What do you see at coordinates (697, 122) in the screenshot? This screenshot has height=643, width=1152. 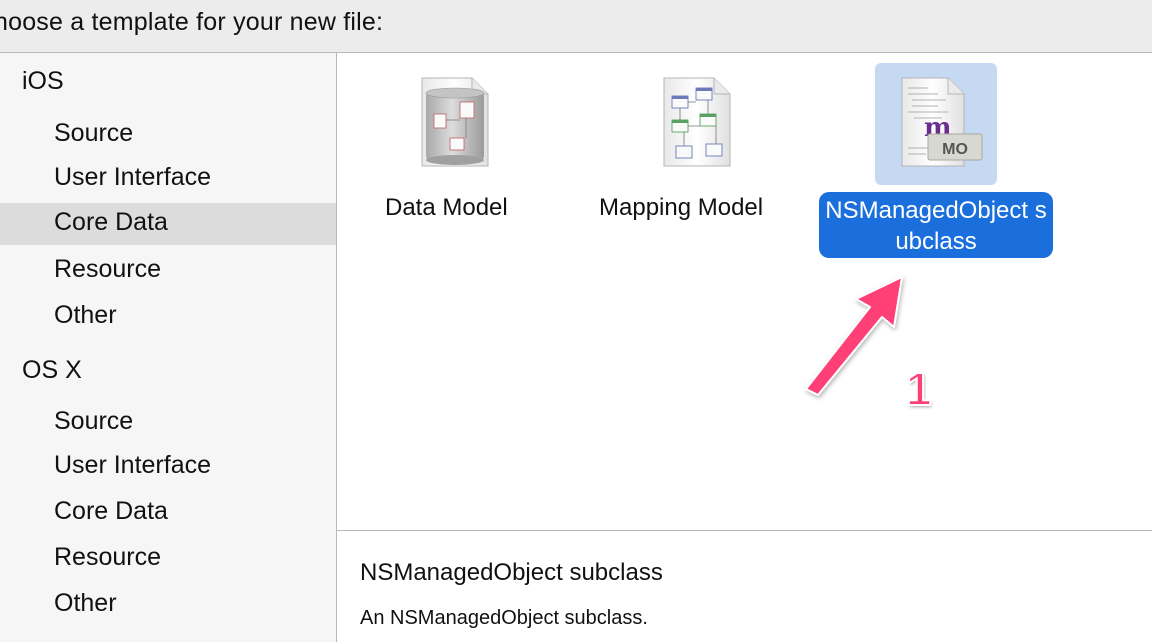 I see `mapping-model-icon` at bounding box center [697, 122].